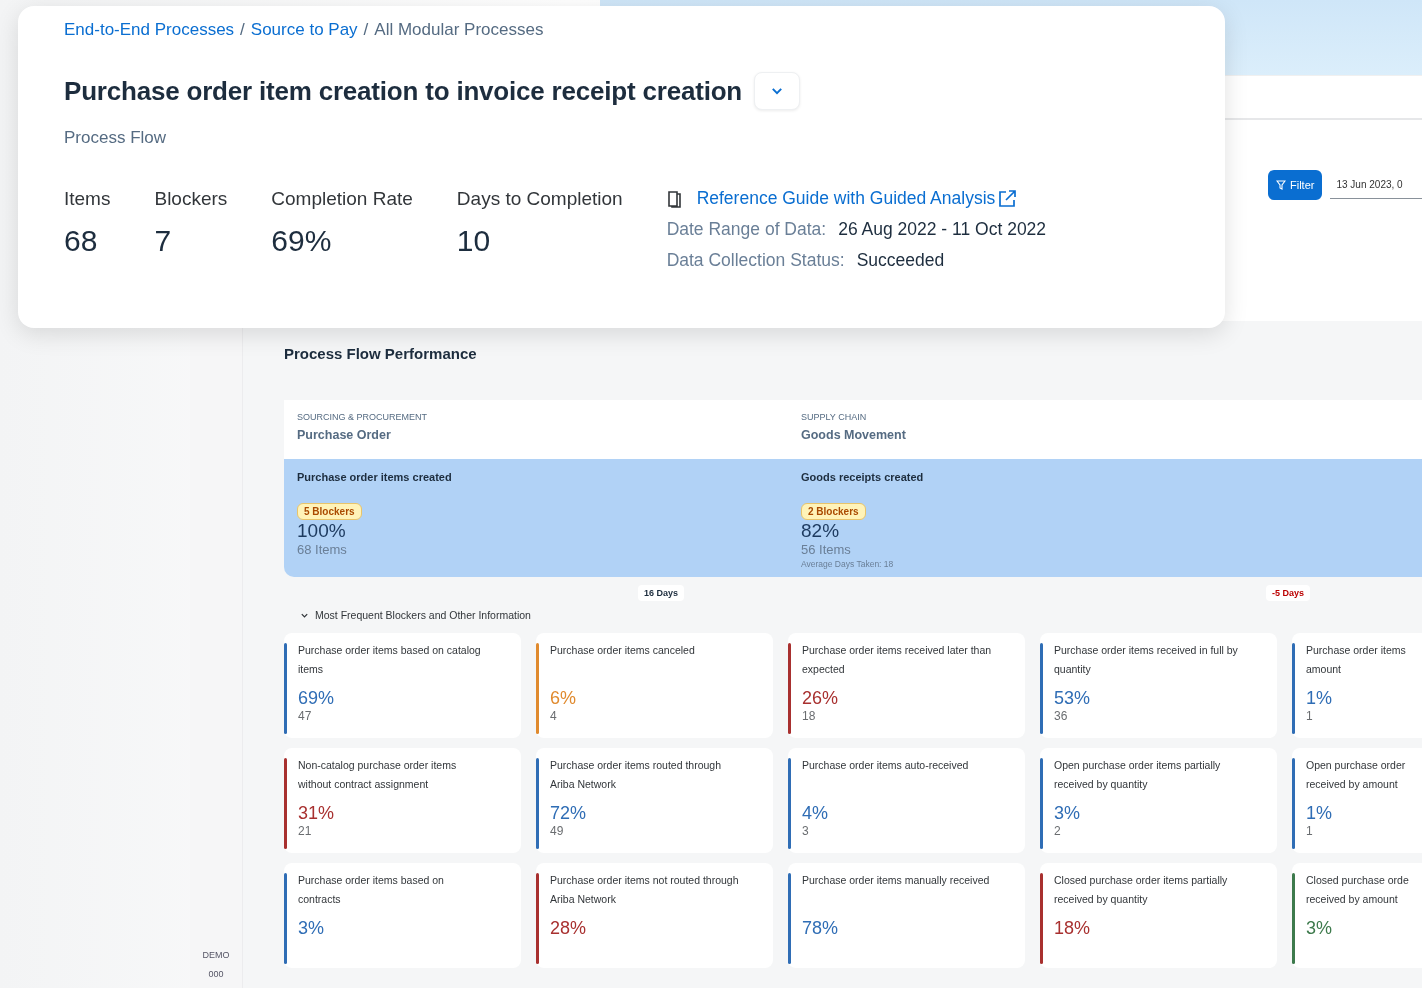 The width and height of the screenshot is (1422, 988). What do you see at coordinates (661, 593) in the screenshot?
I see `duration-label: 16 Days` at bounding box center [661, 593].